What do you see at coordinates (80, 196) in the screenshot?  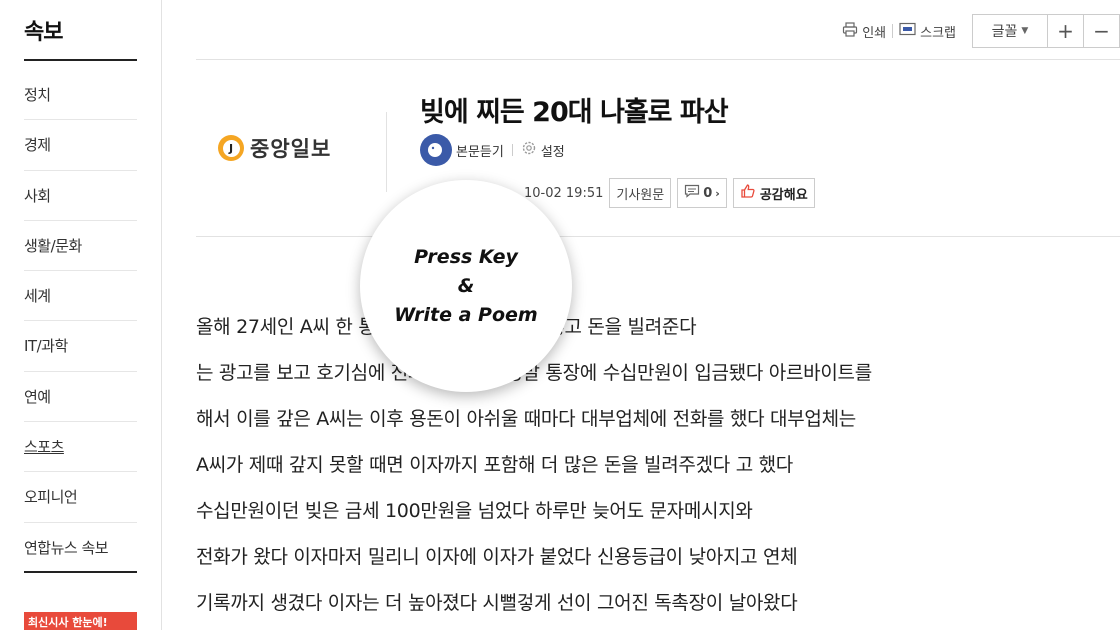 I see `sidebar-item-society: 사회` at bounding box center [80, 196].